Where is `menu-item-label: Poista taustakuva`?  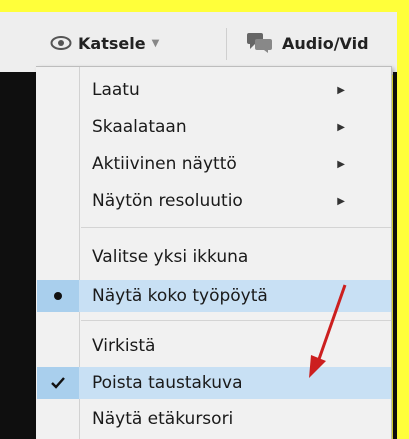 menu-item-label: Poista taustakuva is located at coordinates (167, 383).